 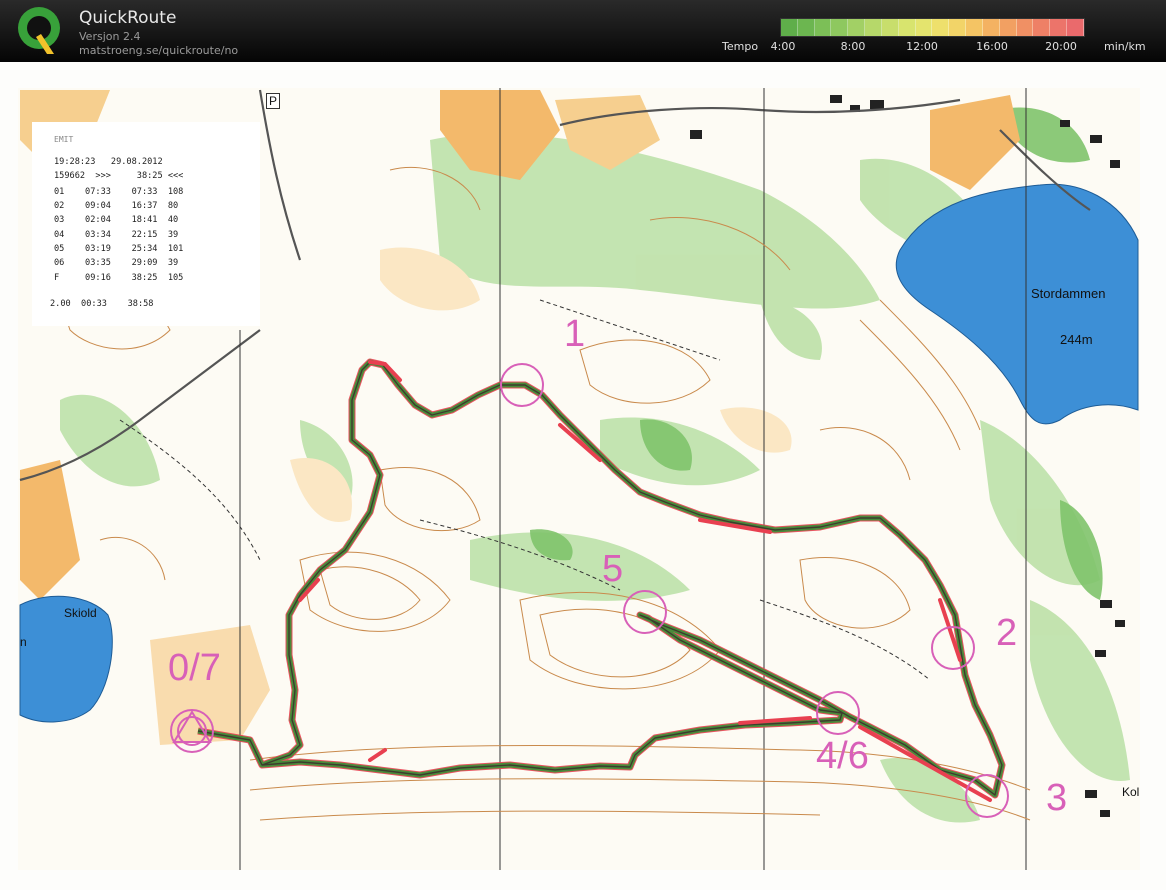 What do you see at coordinates (119, 192) in the screenshot?
I see `splits-row: 01 07:33 07:33 108` at bounding box center [119, 192].